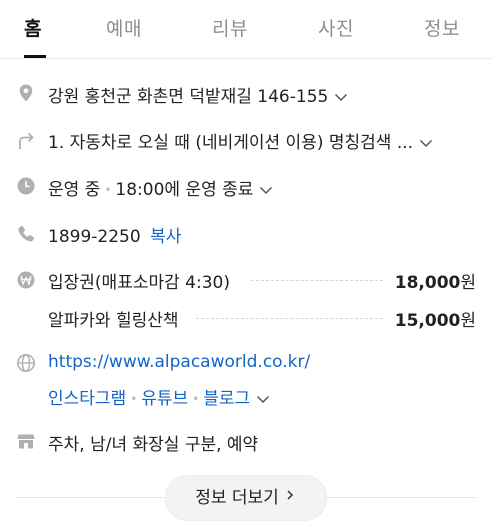  What do you see at coordinates (33, 27) in the screenshot?
I see `tab-home: 홈` at bounding box center [33, 27].